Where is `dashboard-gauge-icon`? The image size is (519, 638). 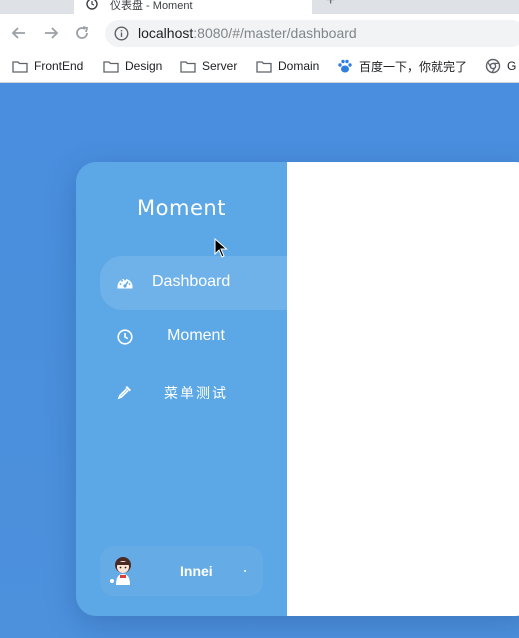 dashboard-gauge-icon is located at coordinates (125, 283).